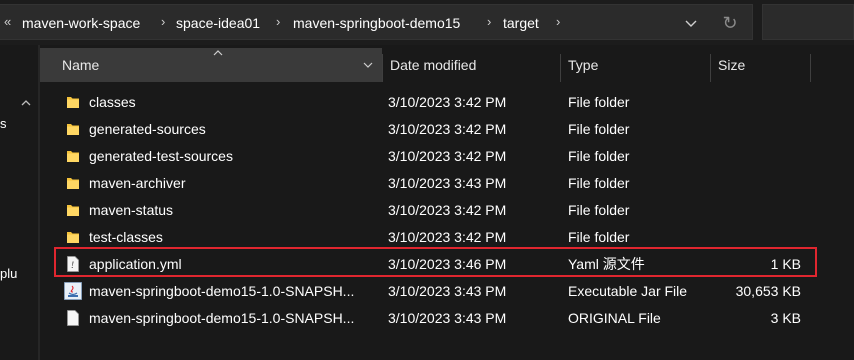  I want to click on address-overflow-button: «, so click(7, 21).